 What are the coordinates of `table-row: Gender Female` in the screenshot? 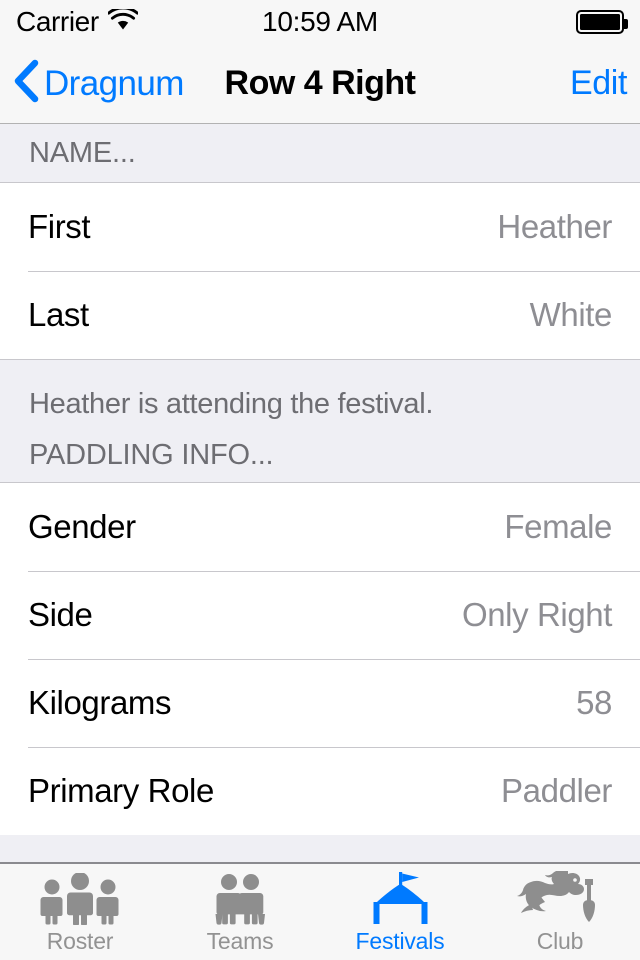 It's located at (320, 527).